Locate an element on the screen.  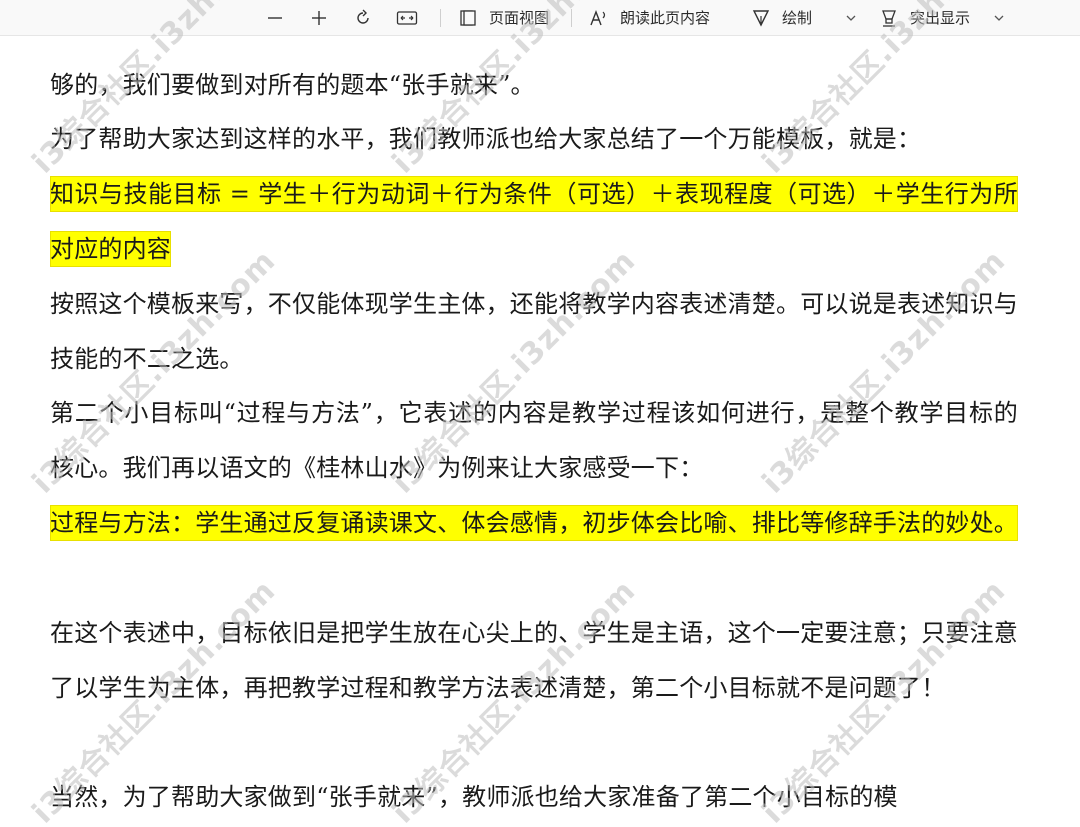
highlight-button: 突出显示 is located at coordinates (923, 18).